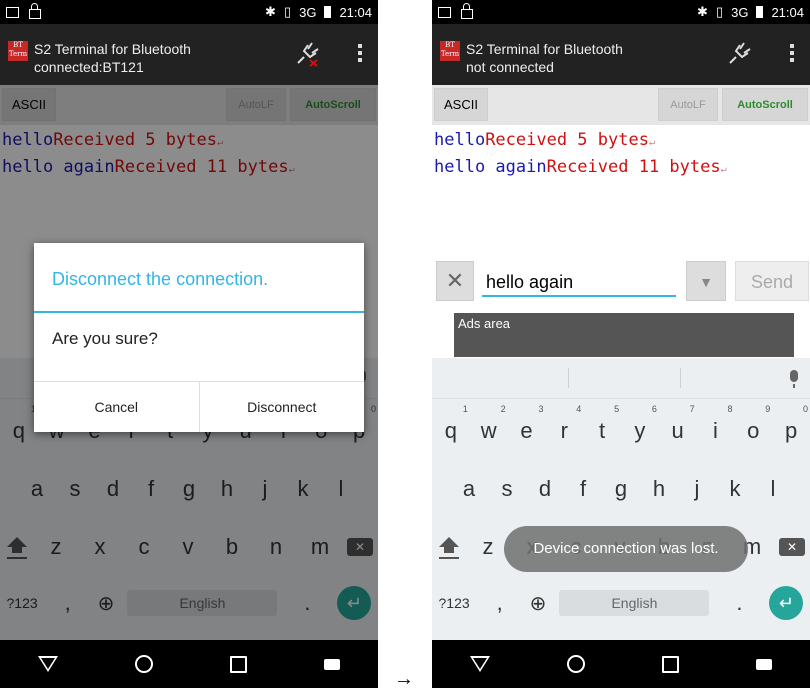 This screenshot has width=810, height=691. Describe the element at coordinates (765, 104) in the screenshot. I see `autoscroll-button: AutoScroll` at that location.